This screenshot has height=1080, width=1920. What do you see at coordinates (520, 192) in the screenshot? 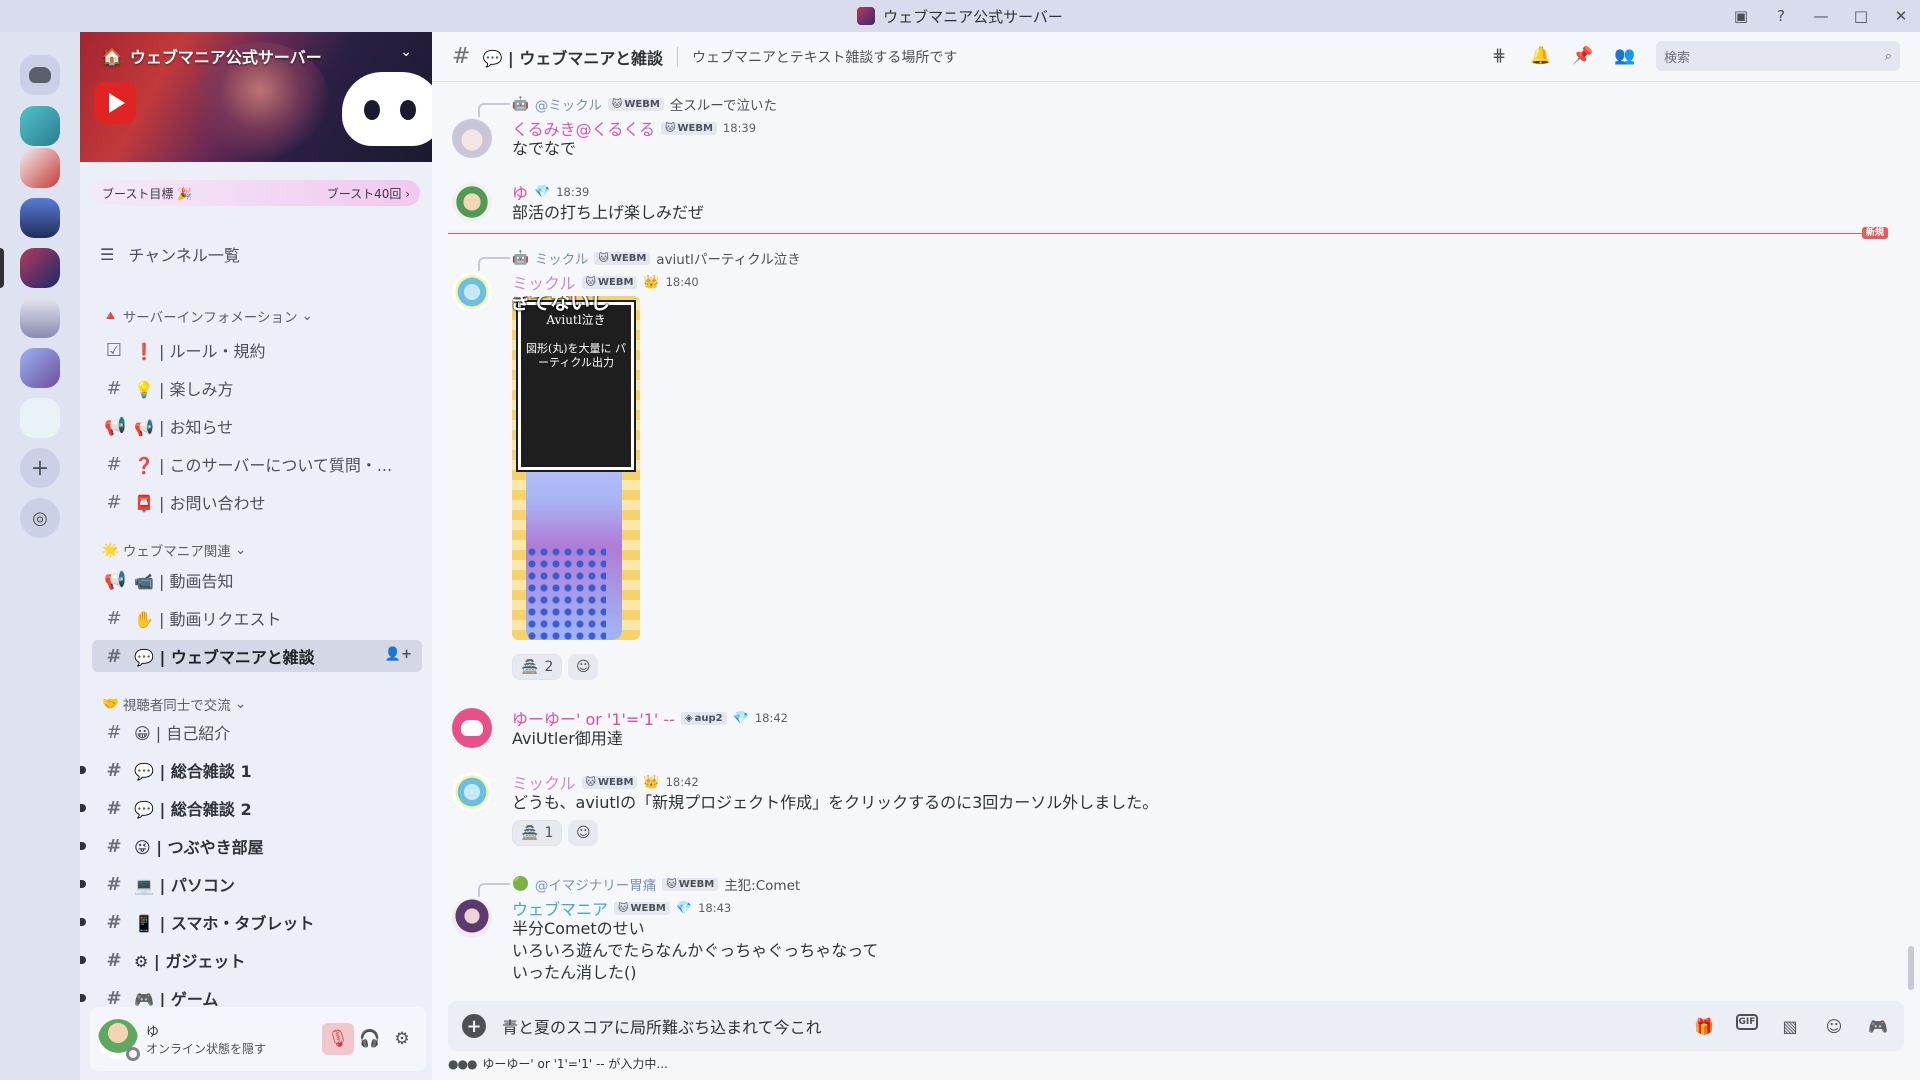
I see `message-author: ゆ` at bounding box center [520, 192].